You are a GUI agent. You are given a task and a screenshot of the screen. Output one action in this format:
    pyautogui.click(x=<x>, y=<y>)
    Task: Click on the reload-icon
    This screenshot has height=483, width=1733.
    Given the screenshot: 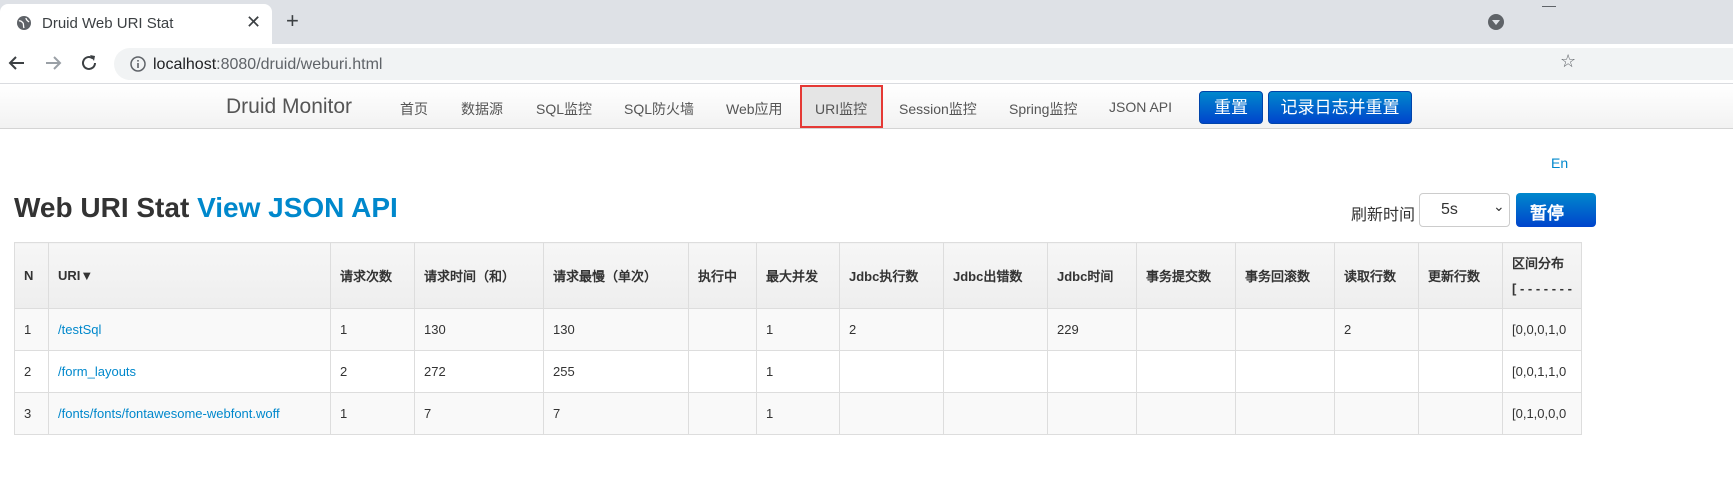 What is the action you would take?
    pyautogui.click(x=89, y=63)
    